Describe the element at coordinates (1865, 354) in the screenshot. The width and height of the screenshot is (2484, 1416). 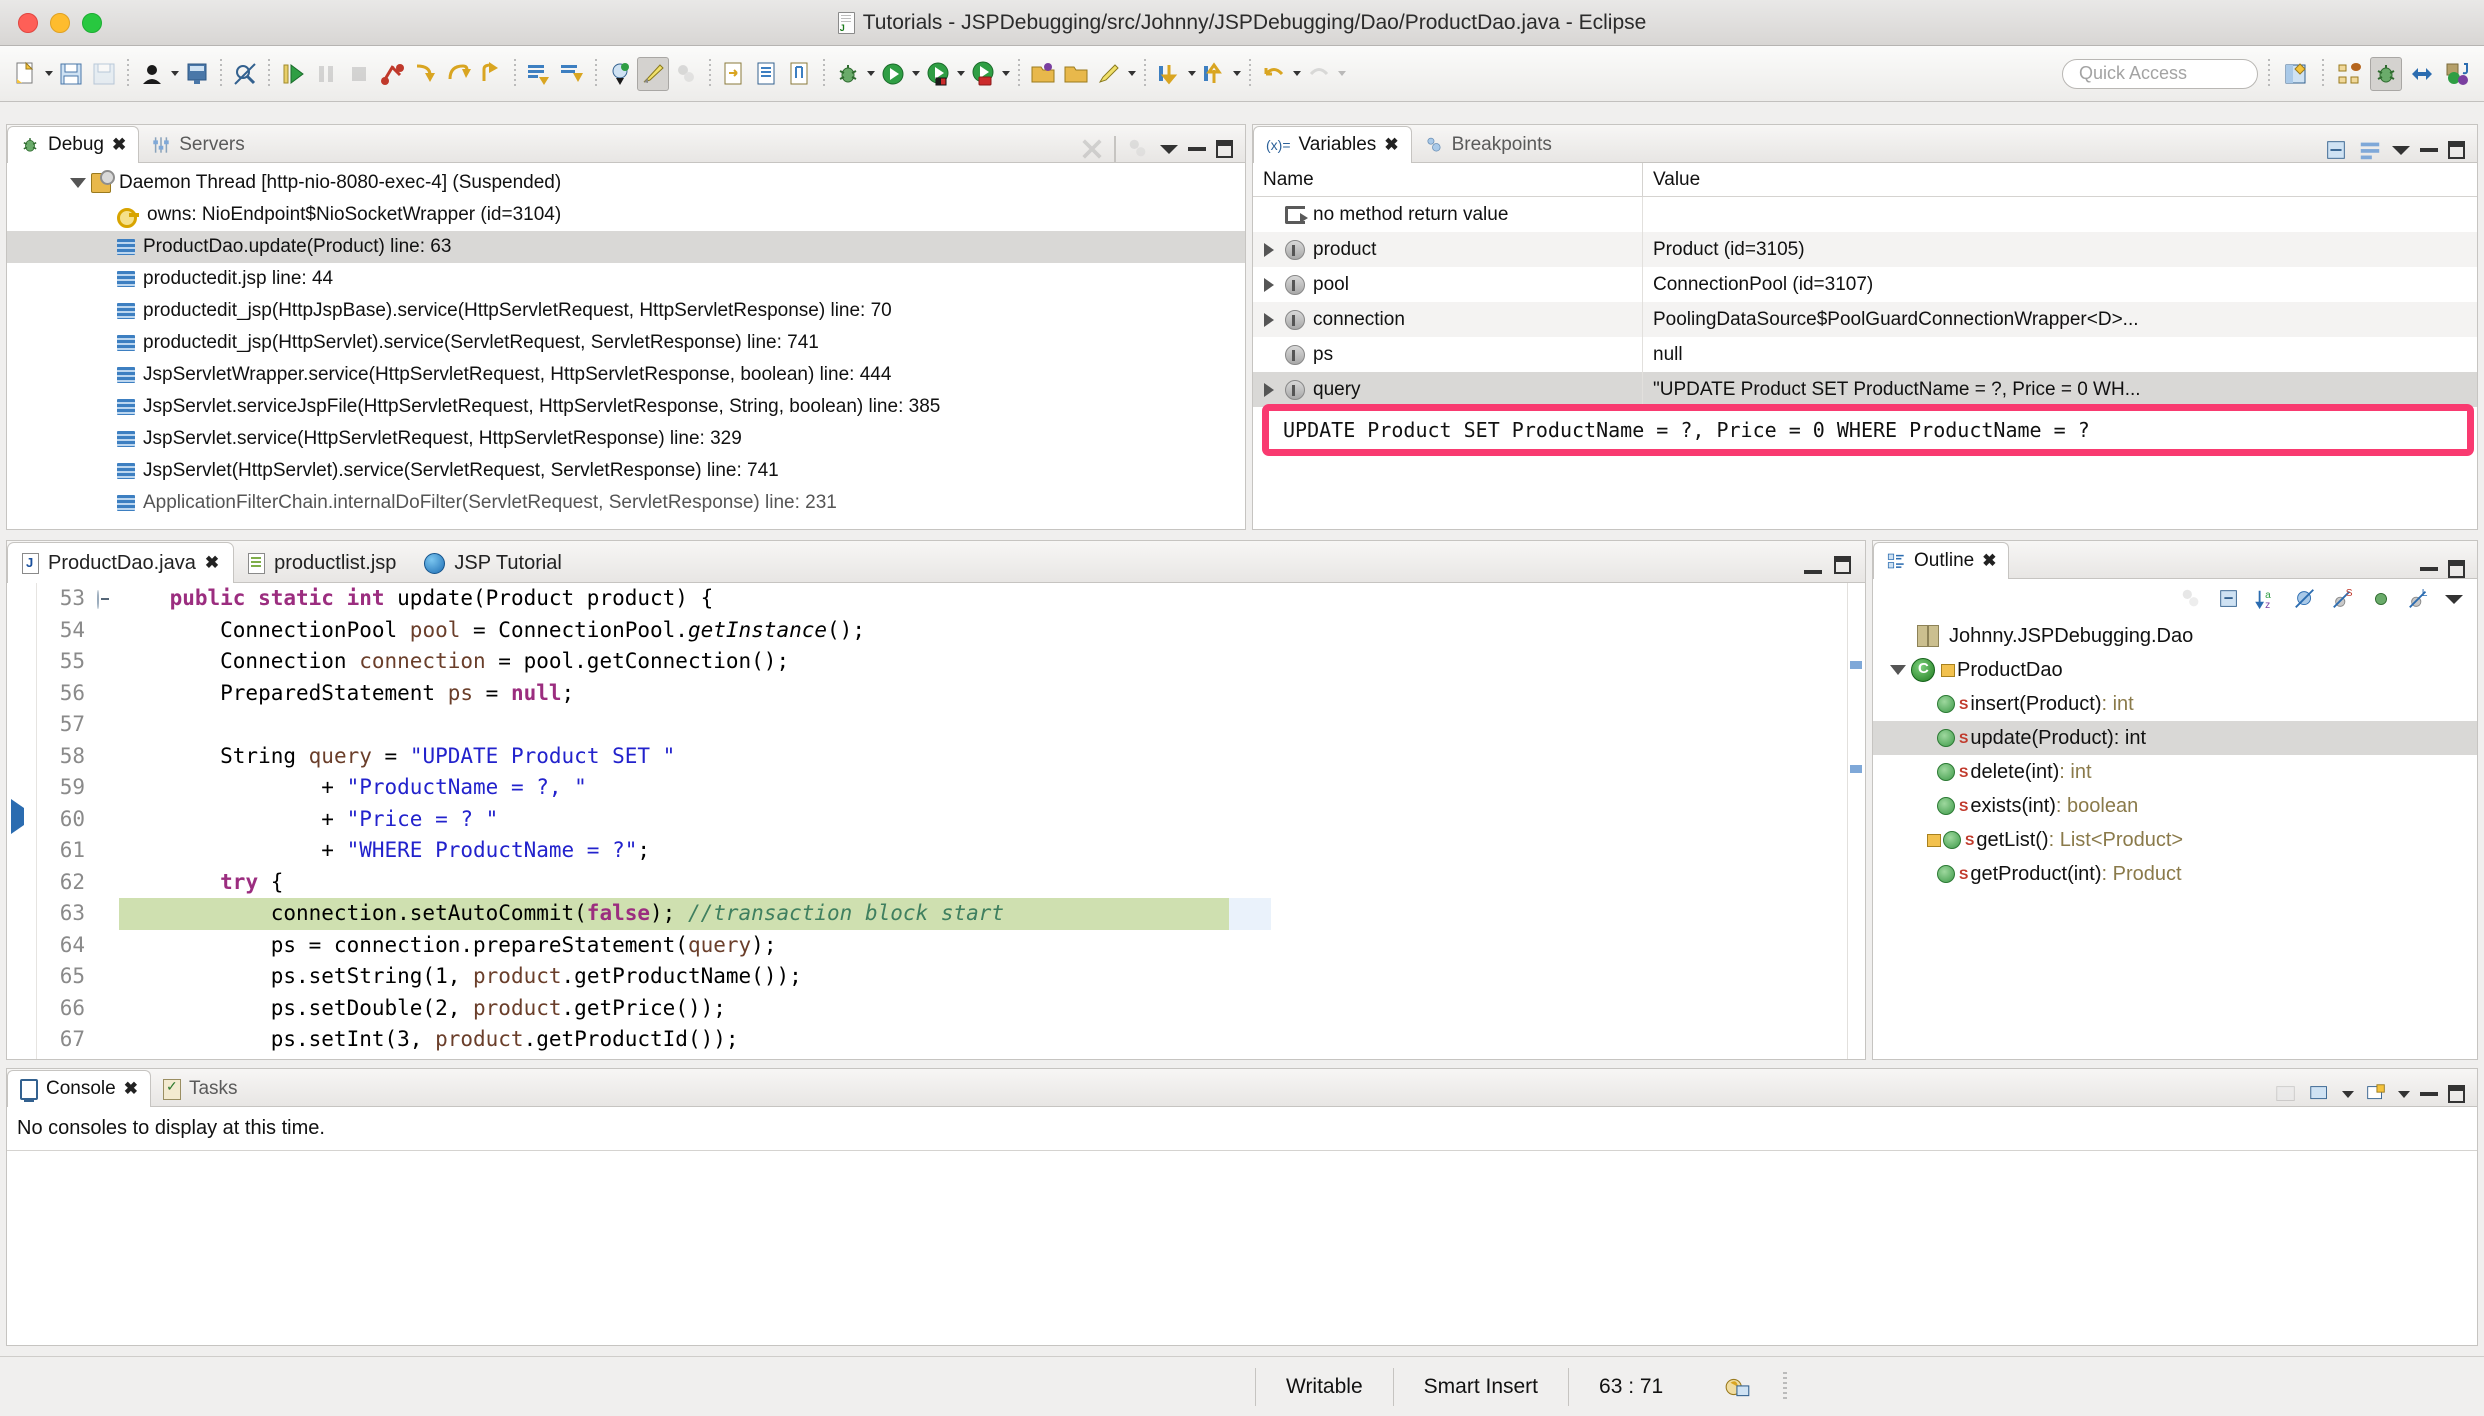
I see `variable-row: ps null` at that location.